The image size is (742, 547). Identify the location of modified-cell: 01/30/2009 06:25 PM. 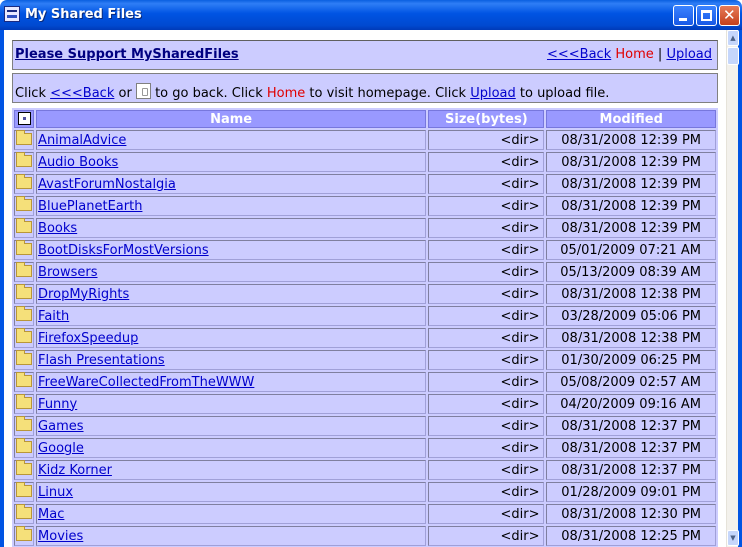
(631, 360).